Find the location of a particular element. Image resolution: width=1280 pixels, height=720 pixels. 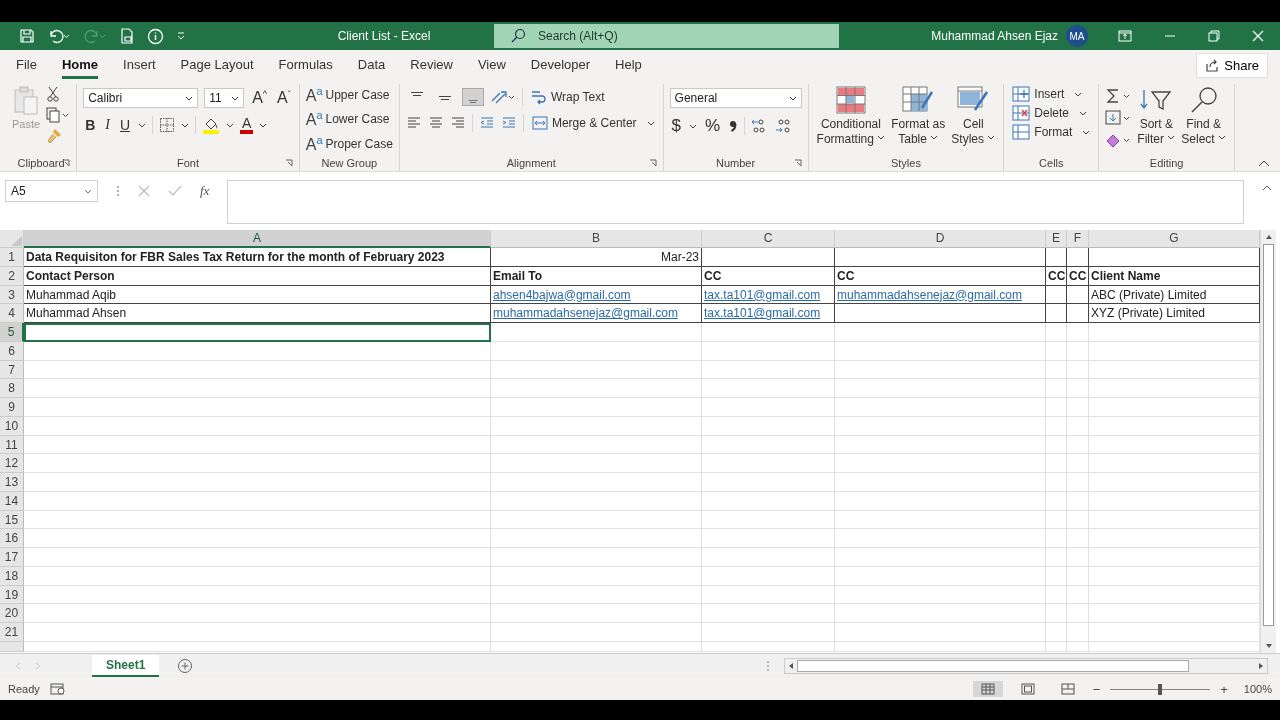

select-all-button is located at coordinates (12, 239).